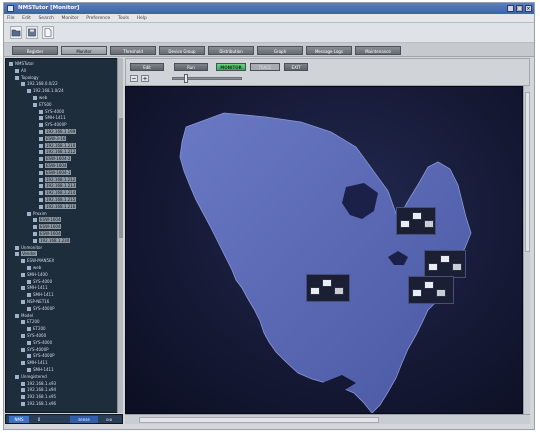  Describe the element at coordinates (28, 248) in the screenshot. I see `tree-item: Unmonitor` at that location.